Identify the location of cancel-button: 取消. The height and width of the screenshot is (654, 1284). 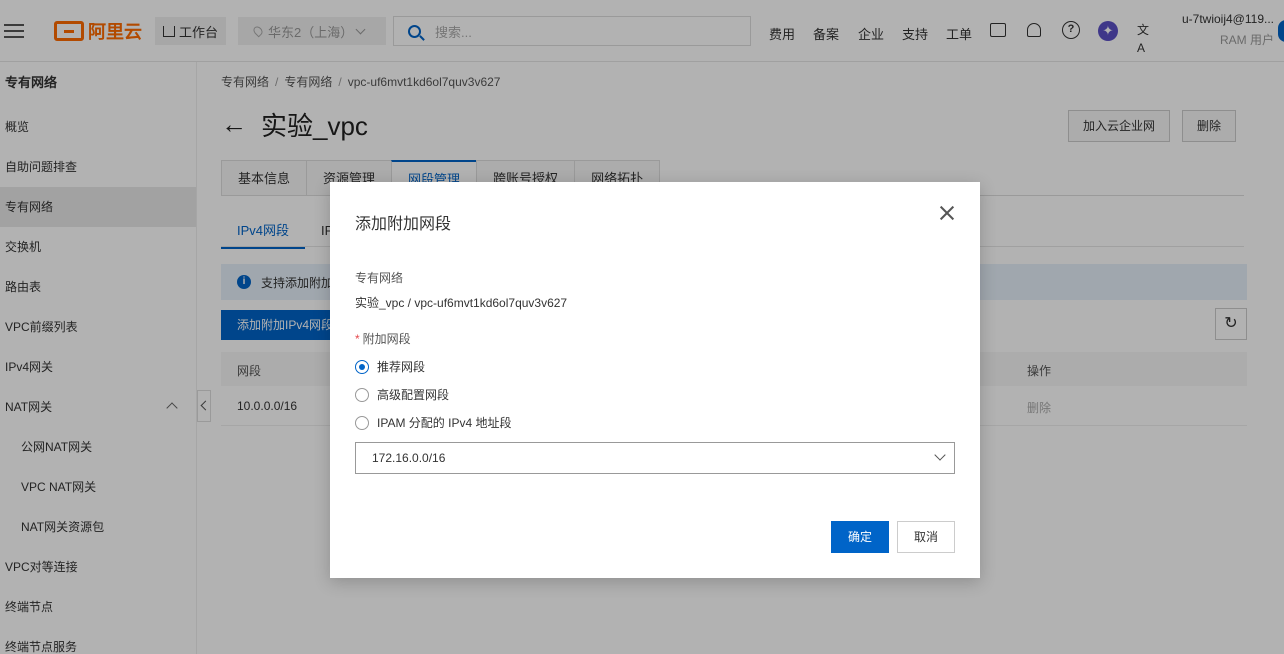
(926, 537).